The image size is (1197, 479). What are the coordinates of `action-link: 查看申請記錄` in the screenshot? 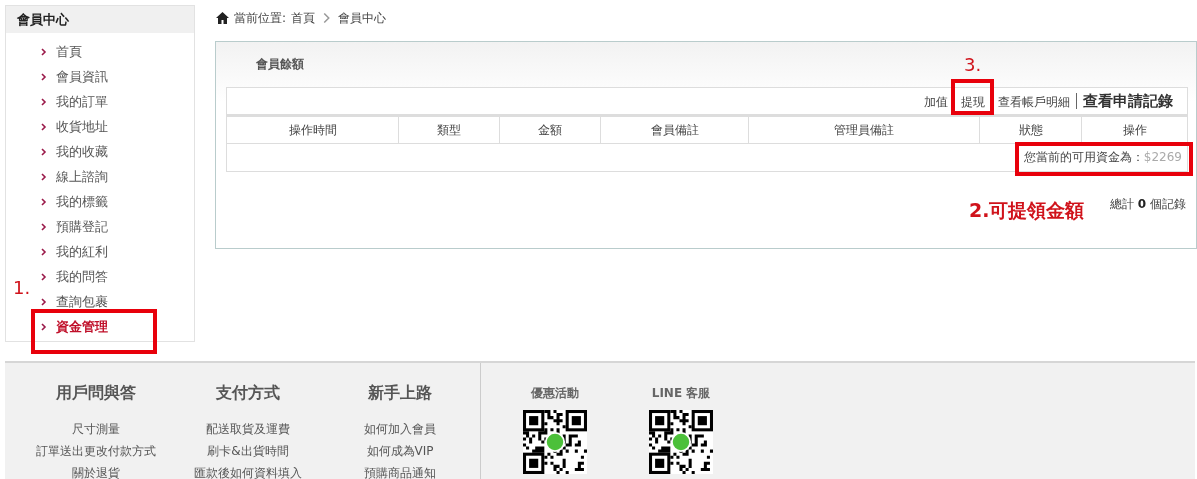 It's located at (1127, 101).